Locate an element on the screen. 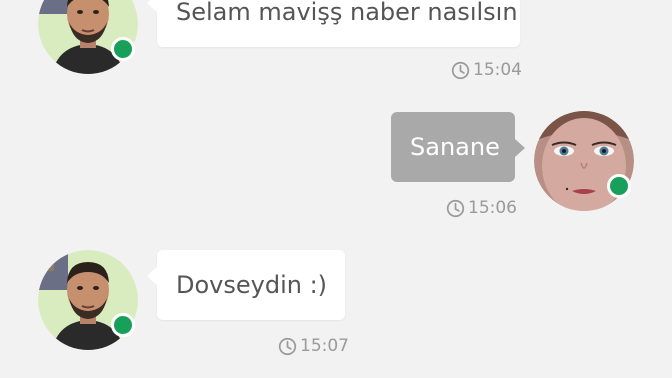 The image size is (672, 378). message-bubble-outgoing: Sanane is located at coordinates (458, 147).